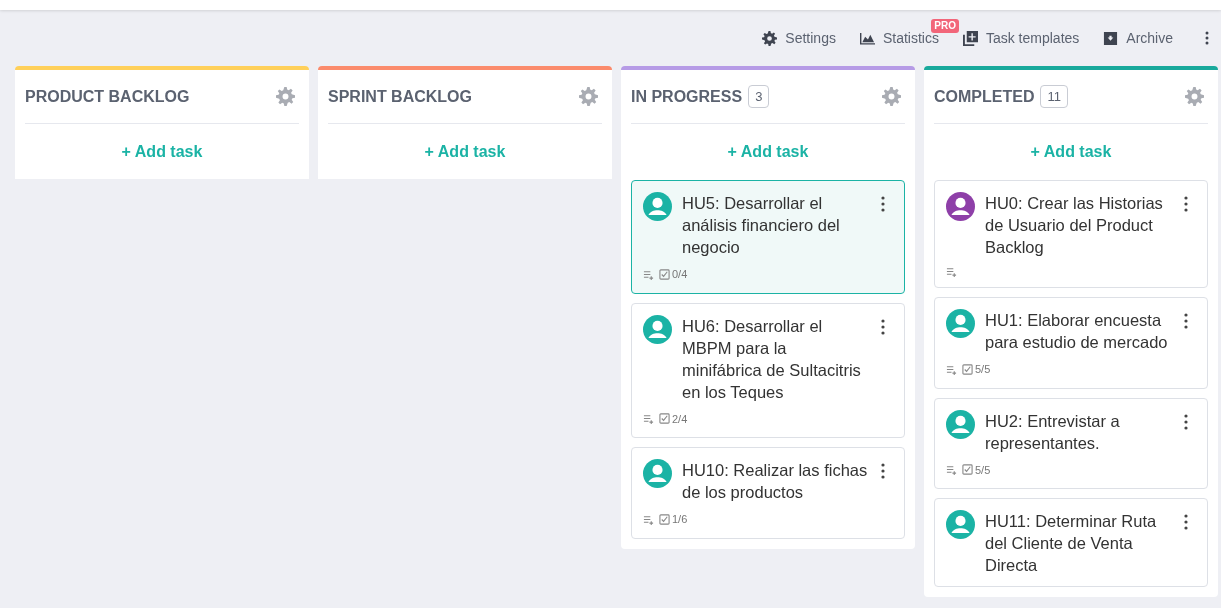 Image resolution: width=1221 pixels, height=608 pixels. I want to click on task-card: HU10: Realizar las fichas de los productos 1/6, so click(768, 493).